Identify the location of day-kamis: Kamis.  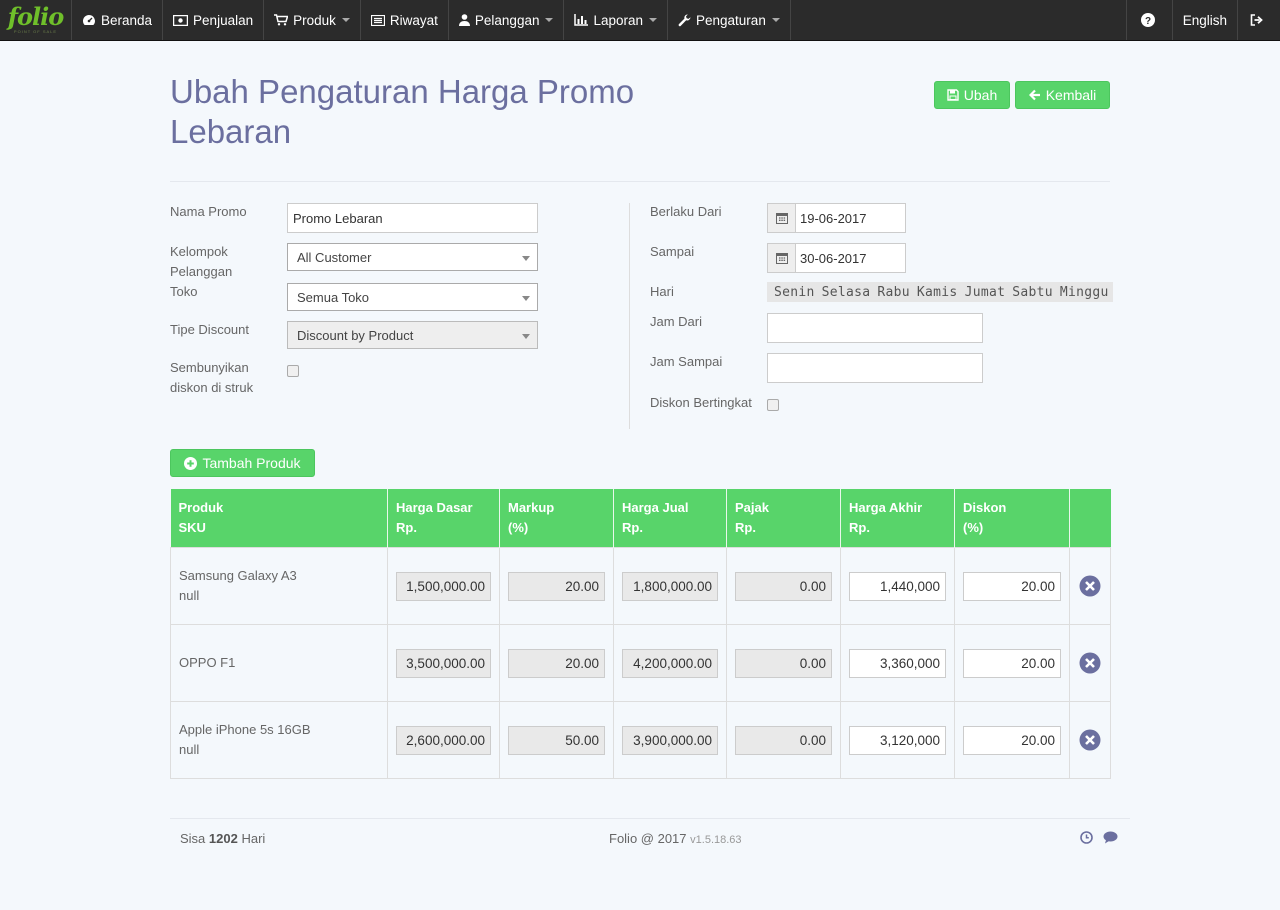
(937, 292).